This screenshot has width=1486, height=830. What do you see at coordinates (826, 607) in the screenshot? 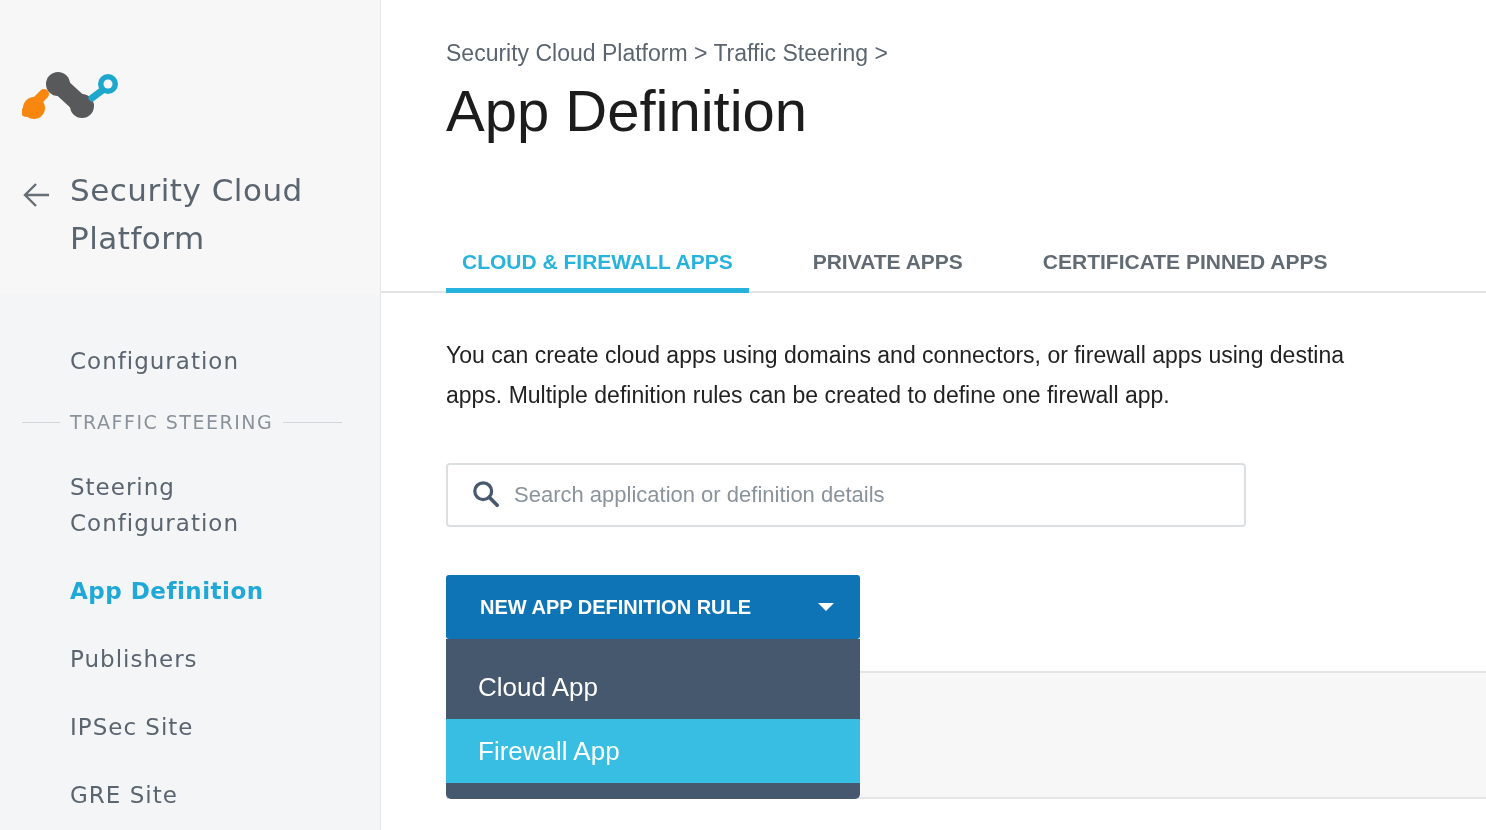
I see `caret-icon` at bounding box center [826, 607].